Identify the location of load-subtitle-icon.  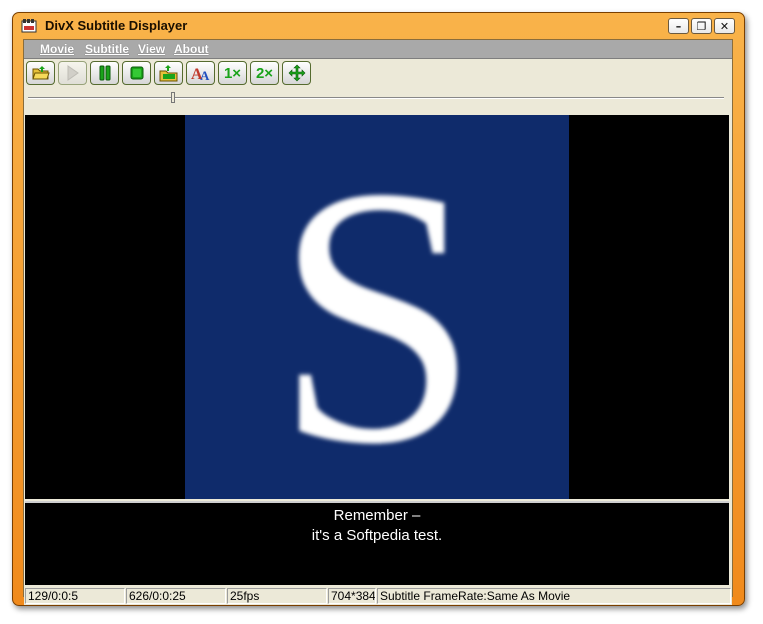
(168, 73).